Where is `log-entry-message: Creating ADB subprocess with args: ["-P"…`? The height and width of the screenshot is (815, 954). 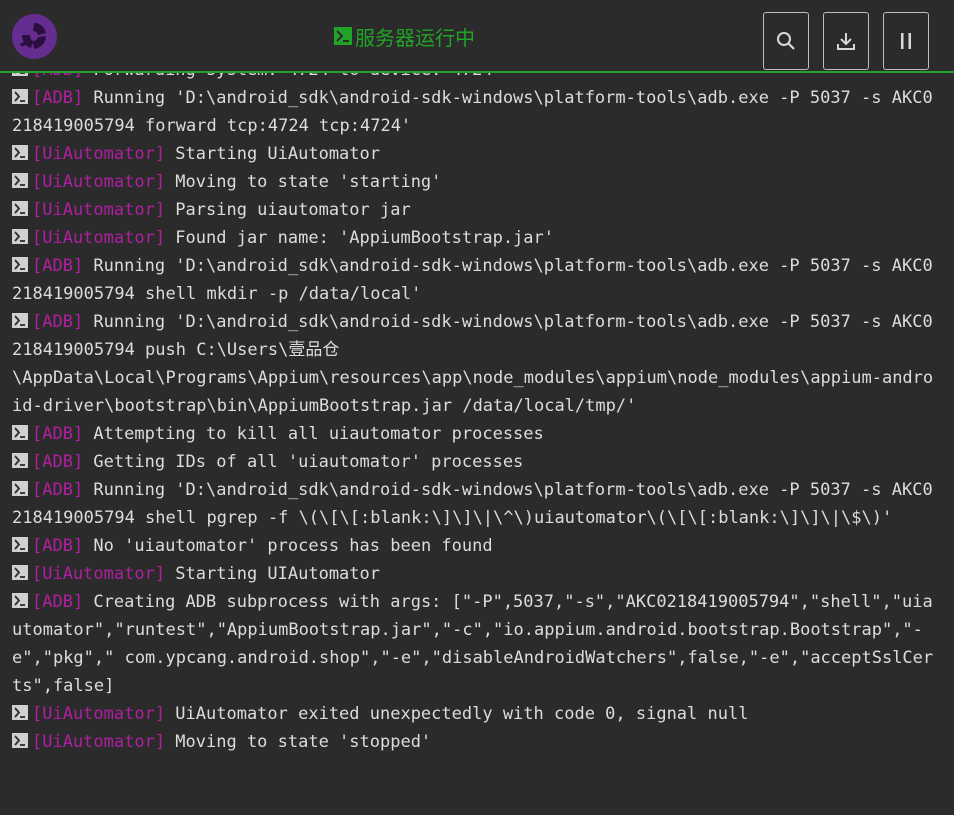
log-entry-message: Creating ADB subprocess with args: ["-P"… is located at coordinates (473, 644).